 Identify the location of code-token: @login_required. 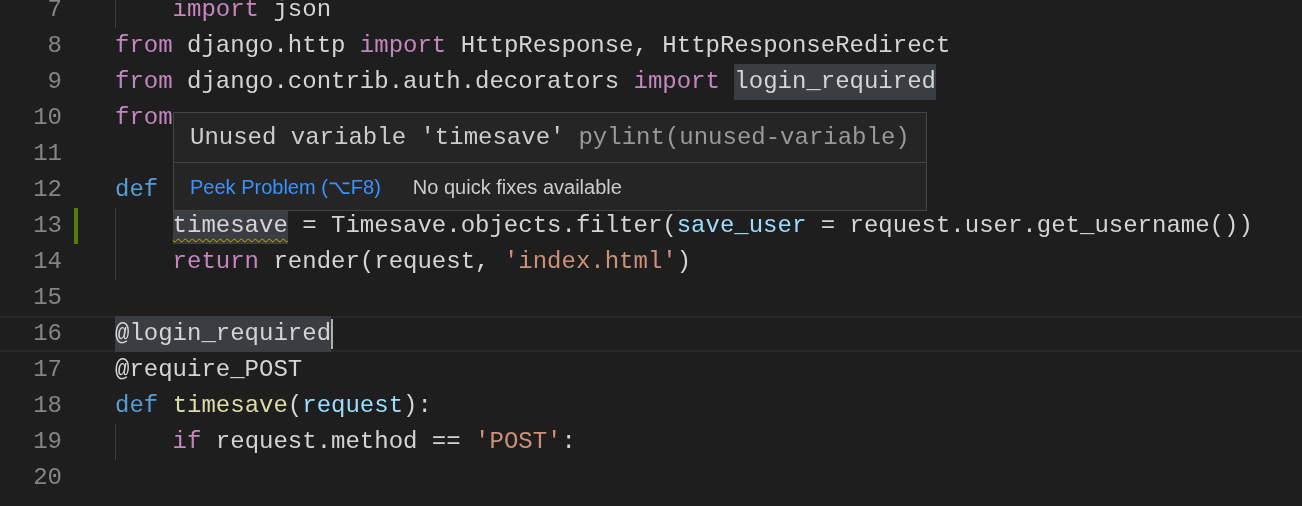
(223, 334).